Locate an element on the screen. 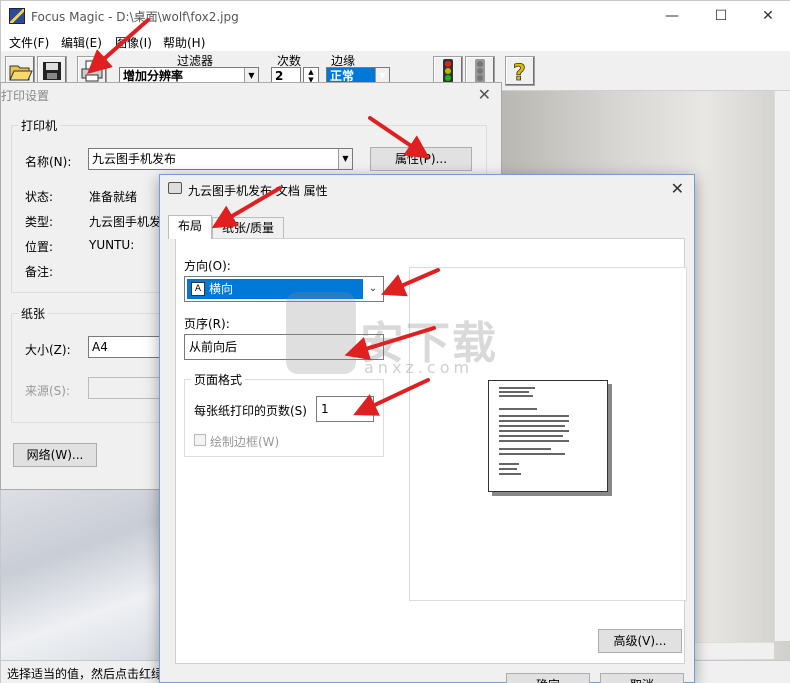  pages-per-sheet-label: 每张纸打印的页数(S) is located at coordinates (250, 411).